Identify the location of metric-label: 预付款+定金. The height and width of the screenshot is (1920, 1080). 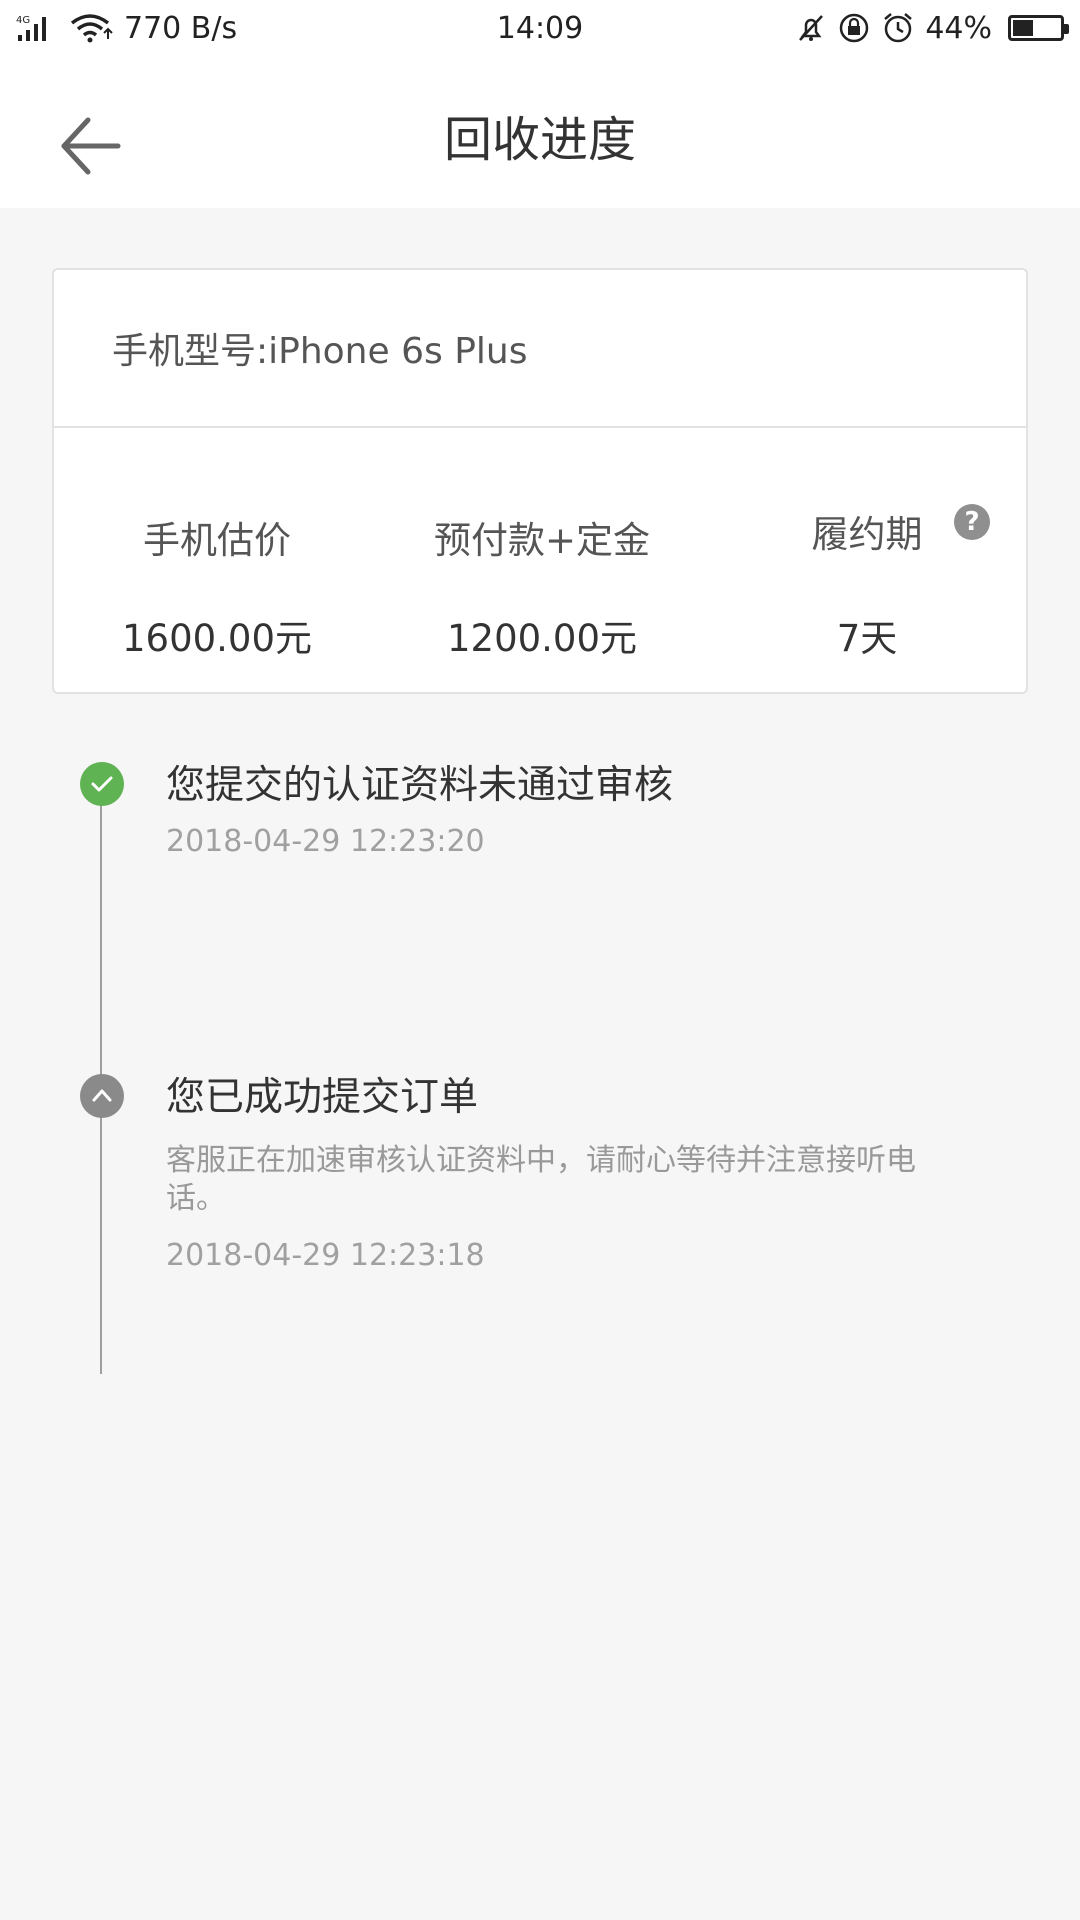
(541, 540).